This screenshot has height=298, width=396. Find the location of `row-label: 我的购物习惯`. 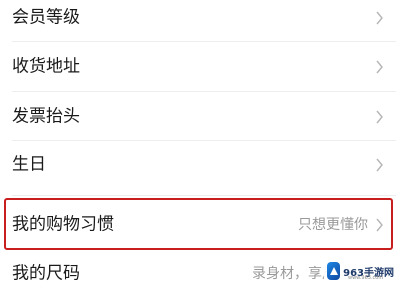

row-label: 我的购物习惯 is located at coordinates (63, 224).